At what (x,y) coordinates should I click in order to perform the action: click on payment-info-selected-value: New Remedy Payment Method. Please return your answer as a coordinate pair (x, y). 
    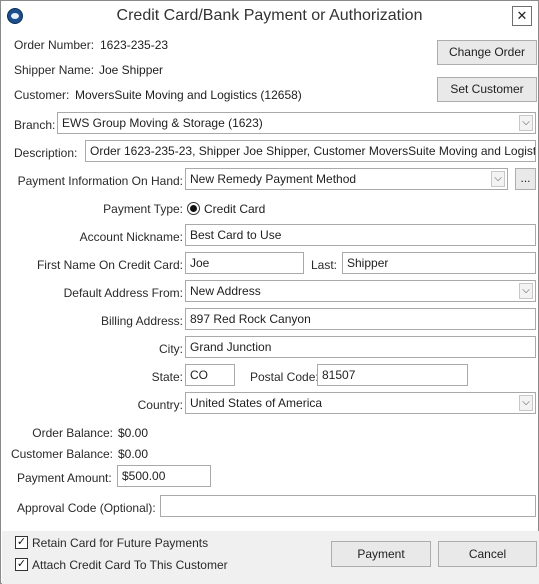
    Looking at the image, I should click on (273, 179).